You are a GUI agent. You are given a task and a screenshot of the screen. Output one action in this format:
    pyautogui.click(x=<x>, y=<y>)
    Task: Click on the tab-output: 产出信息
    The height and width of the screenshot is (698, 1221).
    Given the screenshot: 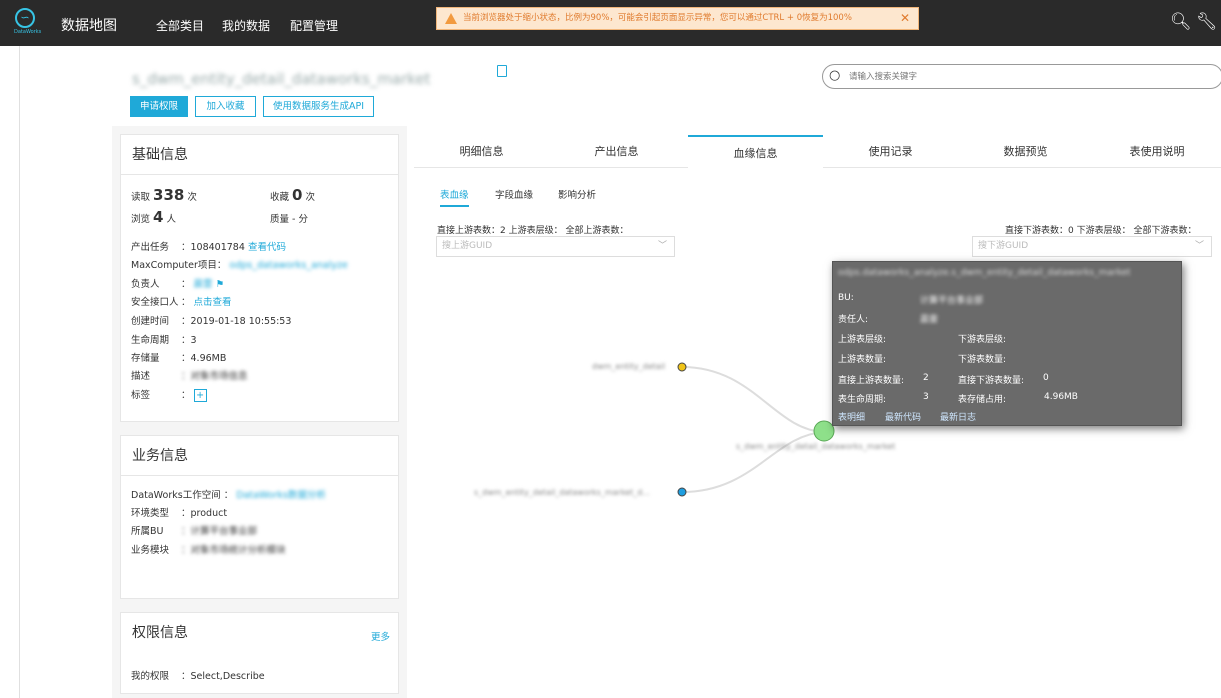 What is the action you would take?
    pyautogui.click(x=616, y=151)
    